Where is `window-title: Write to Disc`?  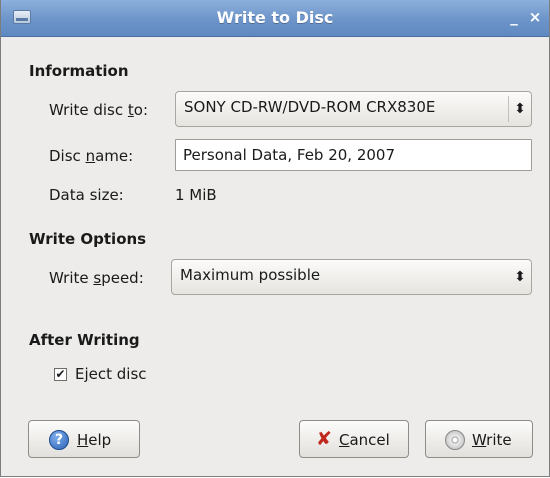 window-title: Write to Disc is located at coordinates (275, 17).